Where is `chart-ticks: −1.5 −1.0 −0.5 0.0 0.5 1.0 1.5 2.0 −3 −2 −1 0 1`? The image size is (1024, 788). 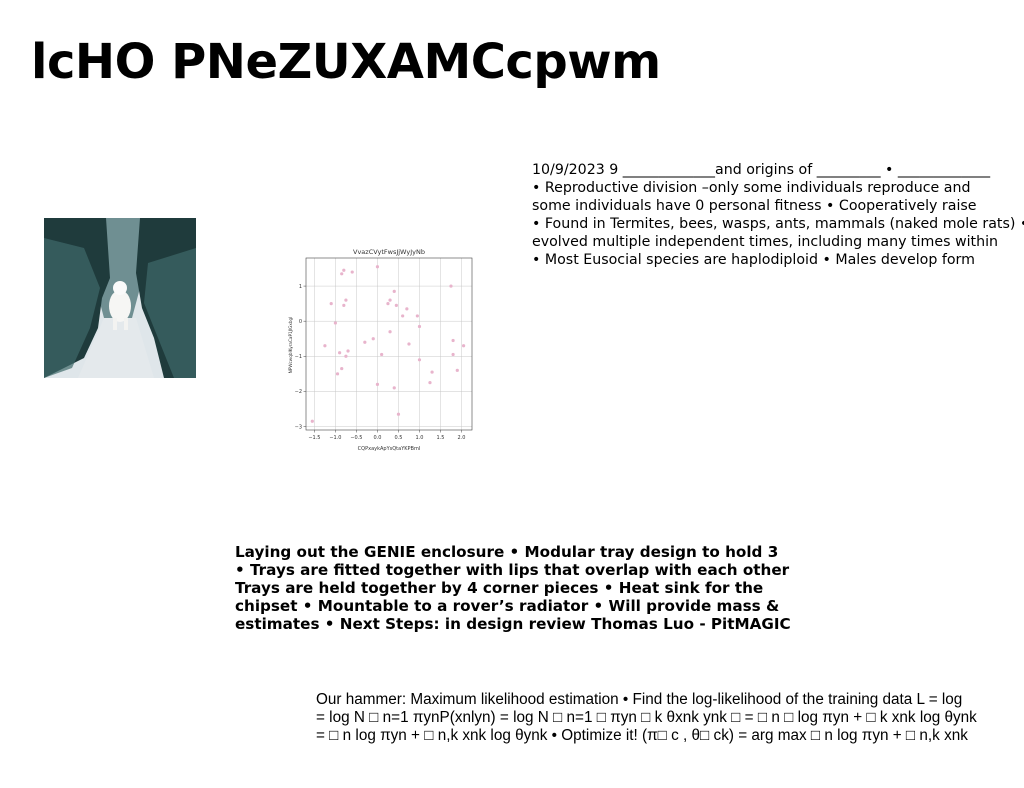 chart-ticks: −1.5 −1.0 −0.5 0.0 0.5 1.0 1.5 2.0 −3 −2 −1 0 1 is located at coordinates (380, 362).